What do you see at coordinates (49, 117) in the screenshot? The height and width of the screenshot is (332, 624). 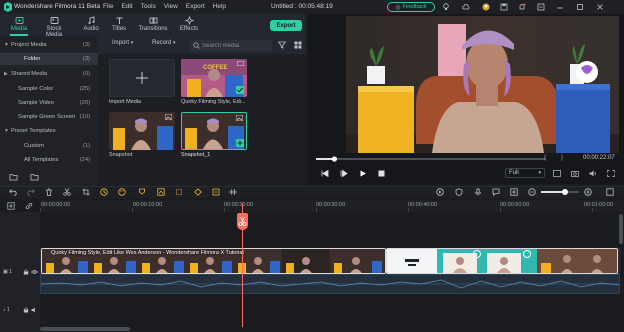 I see `sidebar-item-sample-green-screen: Sample Green Screen (10)` at bounding box center [49, 117].